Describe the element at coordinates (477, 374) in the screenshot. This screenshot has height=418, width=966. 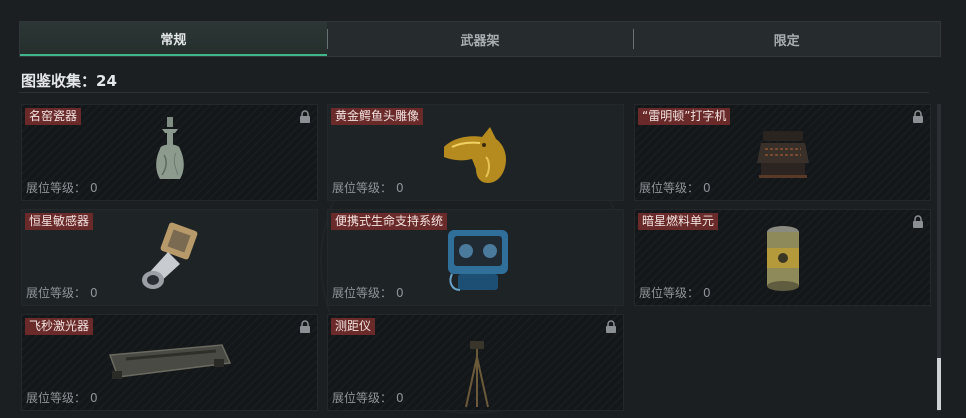
I see `rangefinder-tripod-icon` at that location.